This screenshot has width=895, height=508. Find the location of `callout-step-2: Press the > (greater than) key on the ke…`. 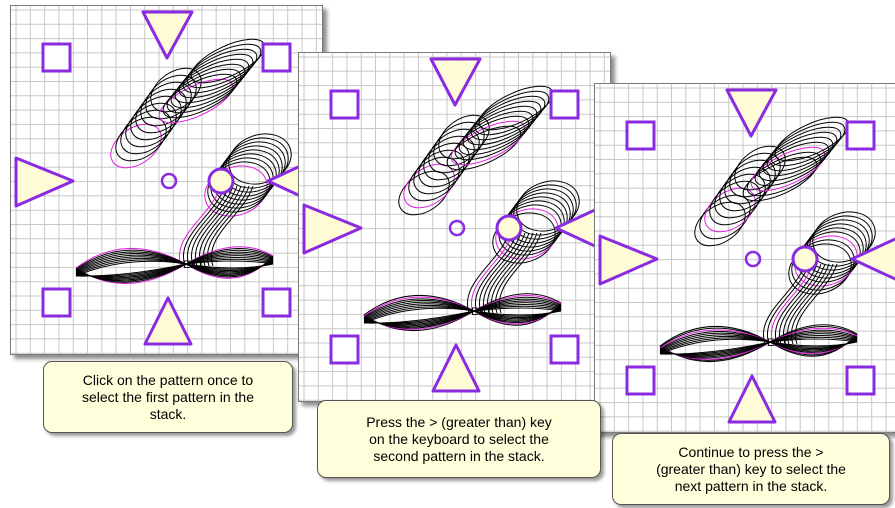

callout-step-2: Press the > (greater than) key on the ke… is located at coordinates (459, 439).